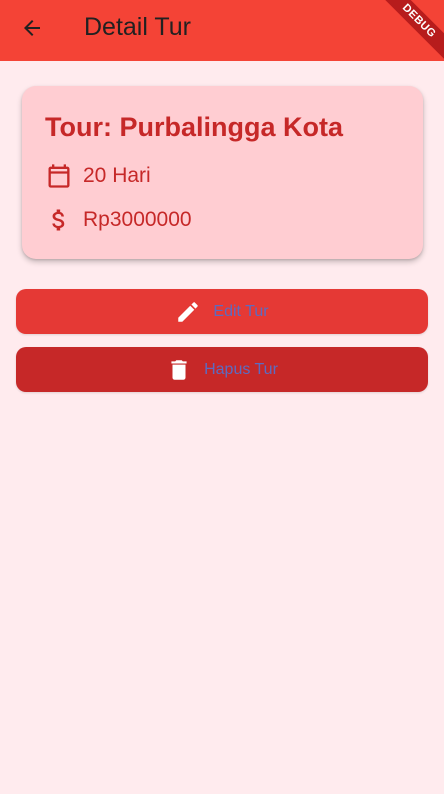  Describe the element at coordinates (179, 370) in the screenshot. I see `trash-icon` at that location.